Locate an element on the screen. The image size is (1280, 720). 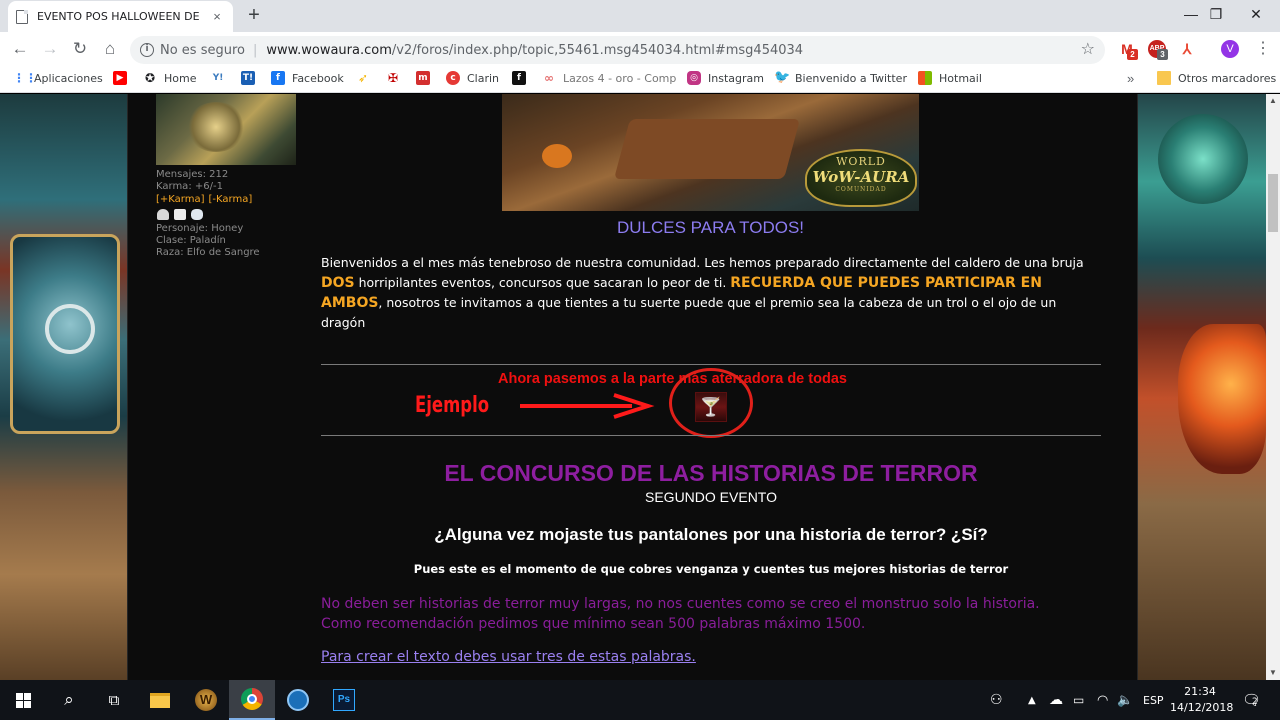
bookmark-t: T! is located at coordinates (251, 78).